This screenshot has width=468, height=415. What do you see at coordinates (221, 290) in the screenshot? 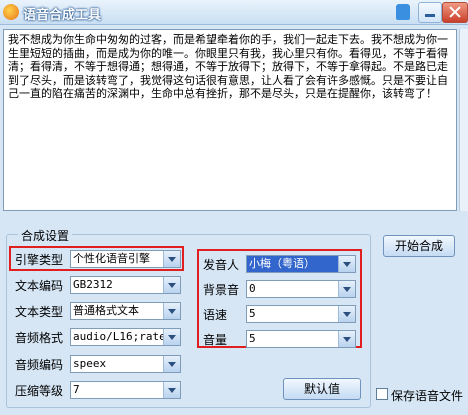
I see `background-sound-label: 背景音` at bounding box center [221, 290].